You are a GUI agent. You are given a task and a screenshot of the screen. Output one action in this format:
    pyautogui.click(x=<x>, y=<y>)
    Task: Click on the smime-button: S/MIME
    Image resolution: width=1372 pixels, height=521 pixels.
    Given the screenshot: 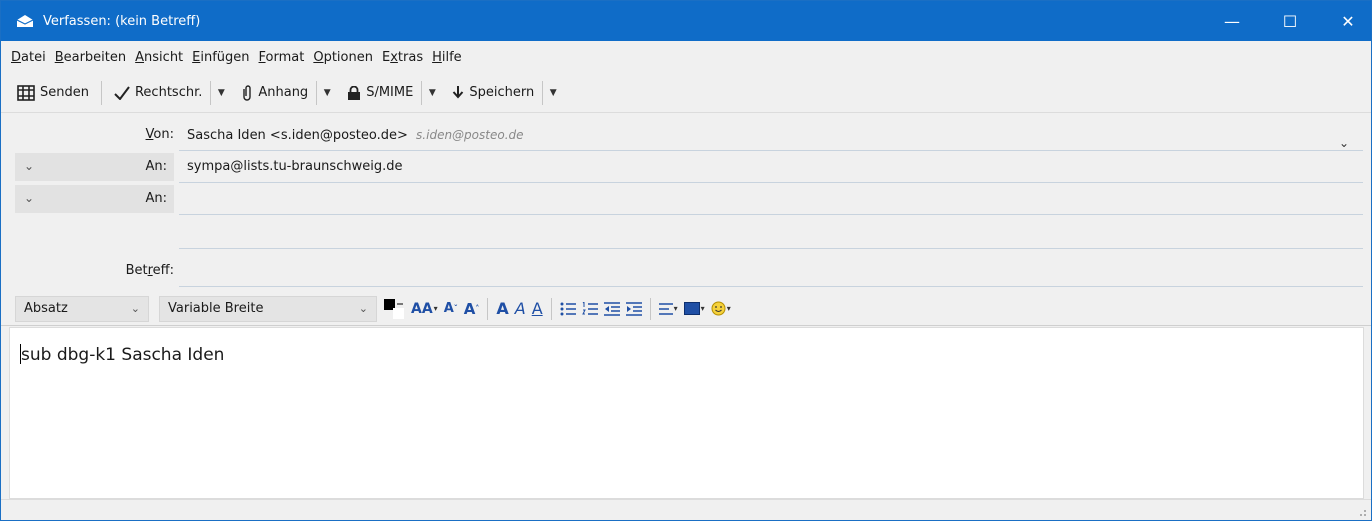 What is the action you would take?
    pyautogui.click(x=380, y=93)
    